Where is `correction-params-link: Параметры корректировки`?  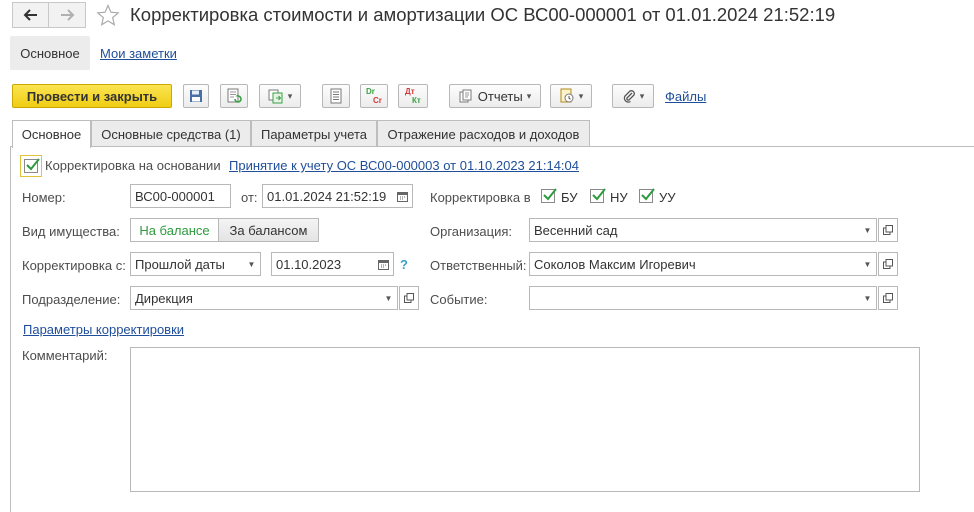
correction-params-link: Параметры корректировки is located at coordinates (103, 329).